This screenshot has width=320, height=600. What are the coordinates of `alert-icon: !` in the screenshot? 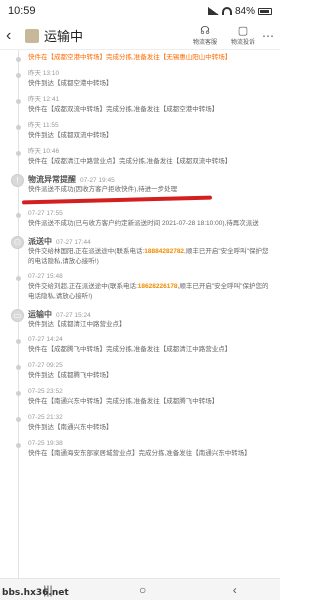 It's located at (17, 180).